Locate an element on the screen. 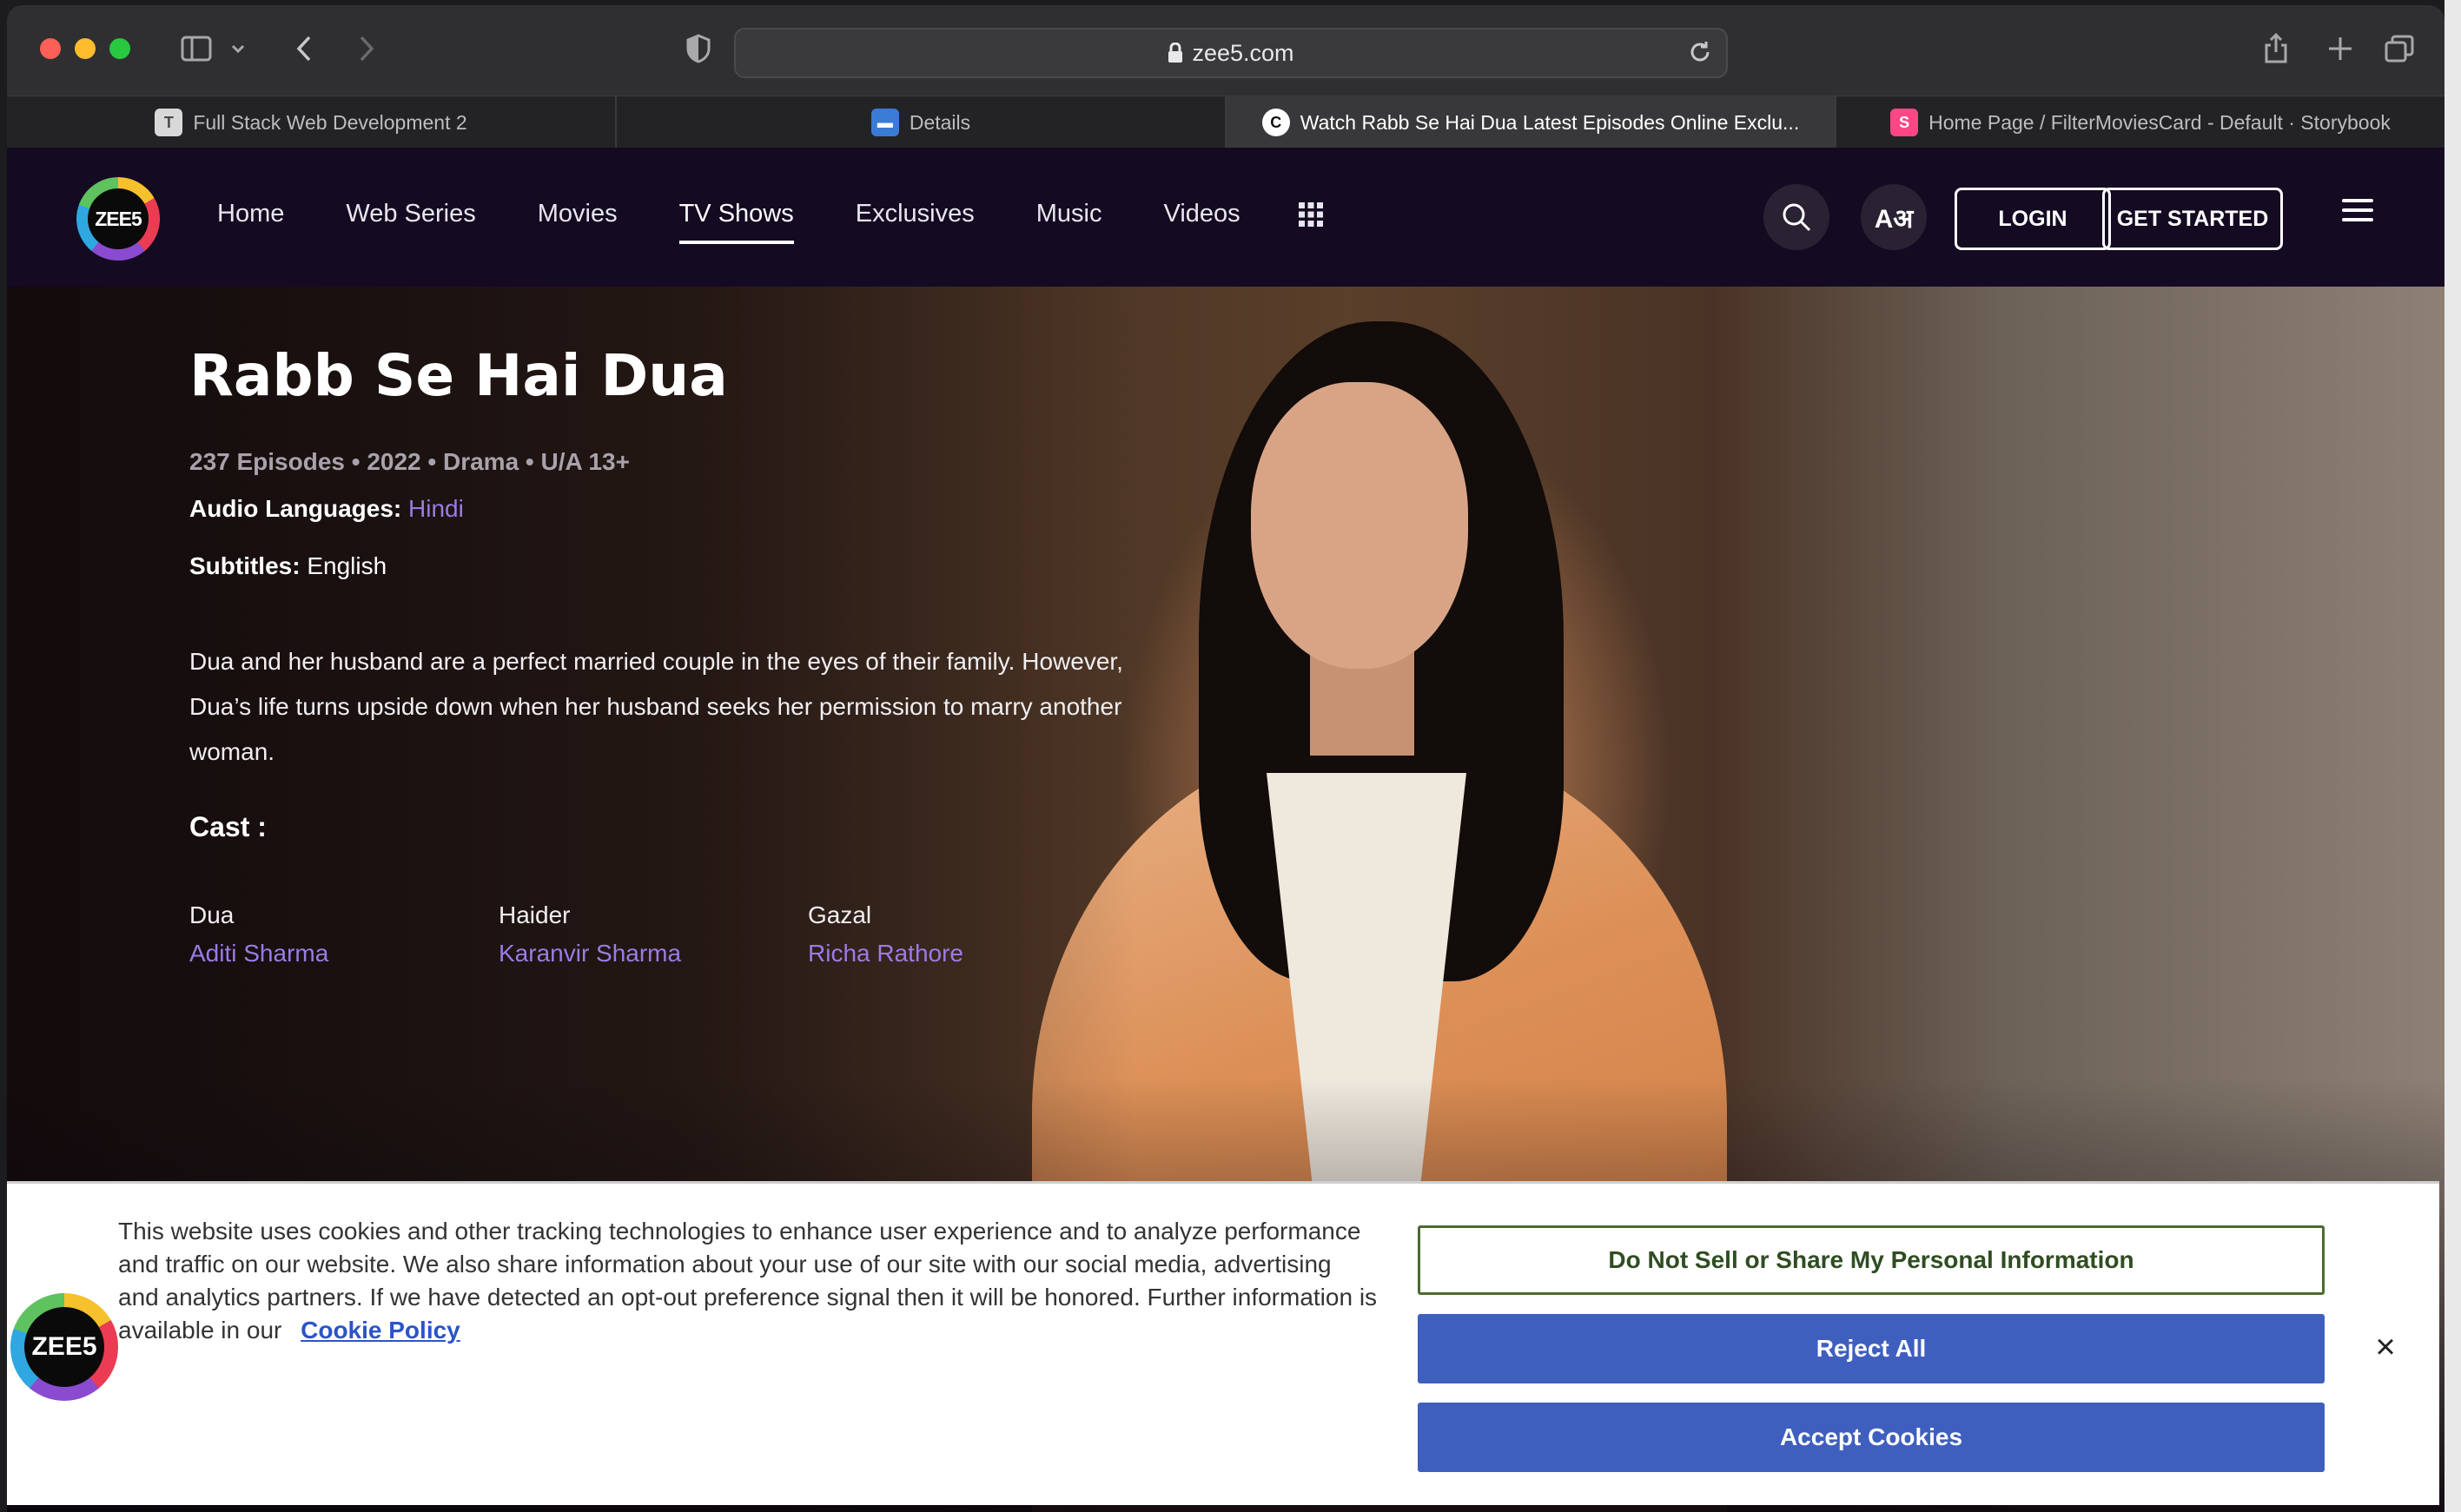 This screenshot has width=2461, height=1512. audio-value: Hindi is located at coordinates (436, 508).